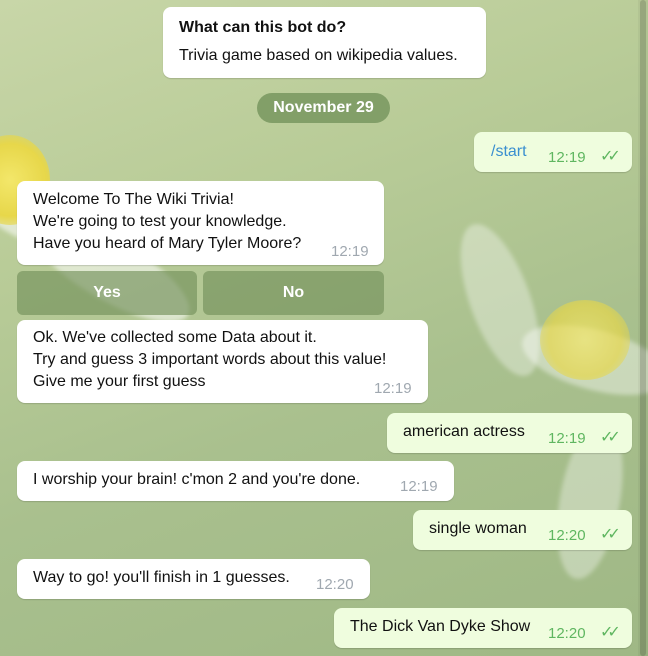  I want to click on message-text: Way to go! you'll finish in 1 guesses., so click(161, 577).